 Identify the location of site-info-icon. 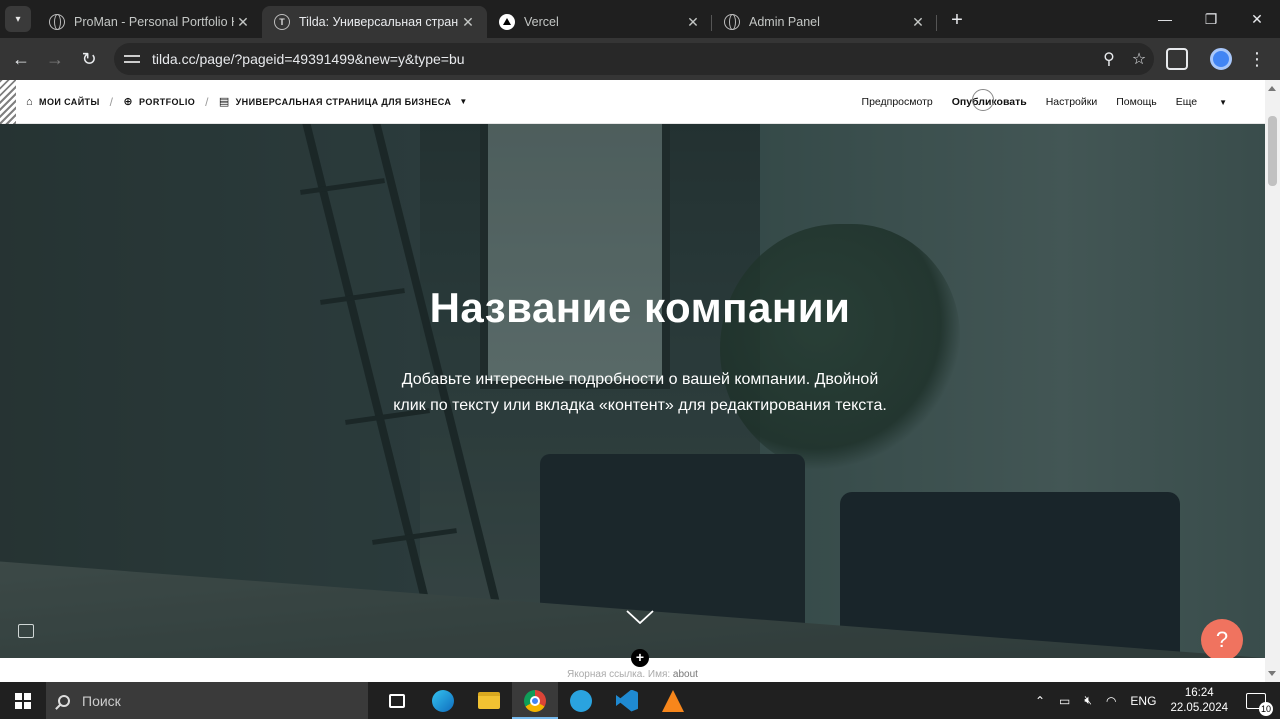
(133, 59).